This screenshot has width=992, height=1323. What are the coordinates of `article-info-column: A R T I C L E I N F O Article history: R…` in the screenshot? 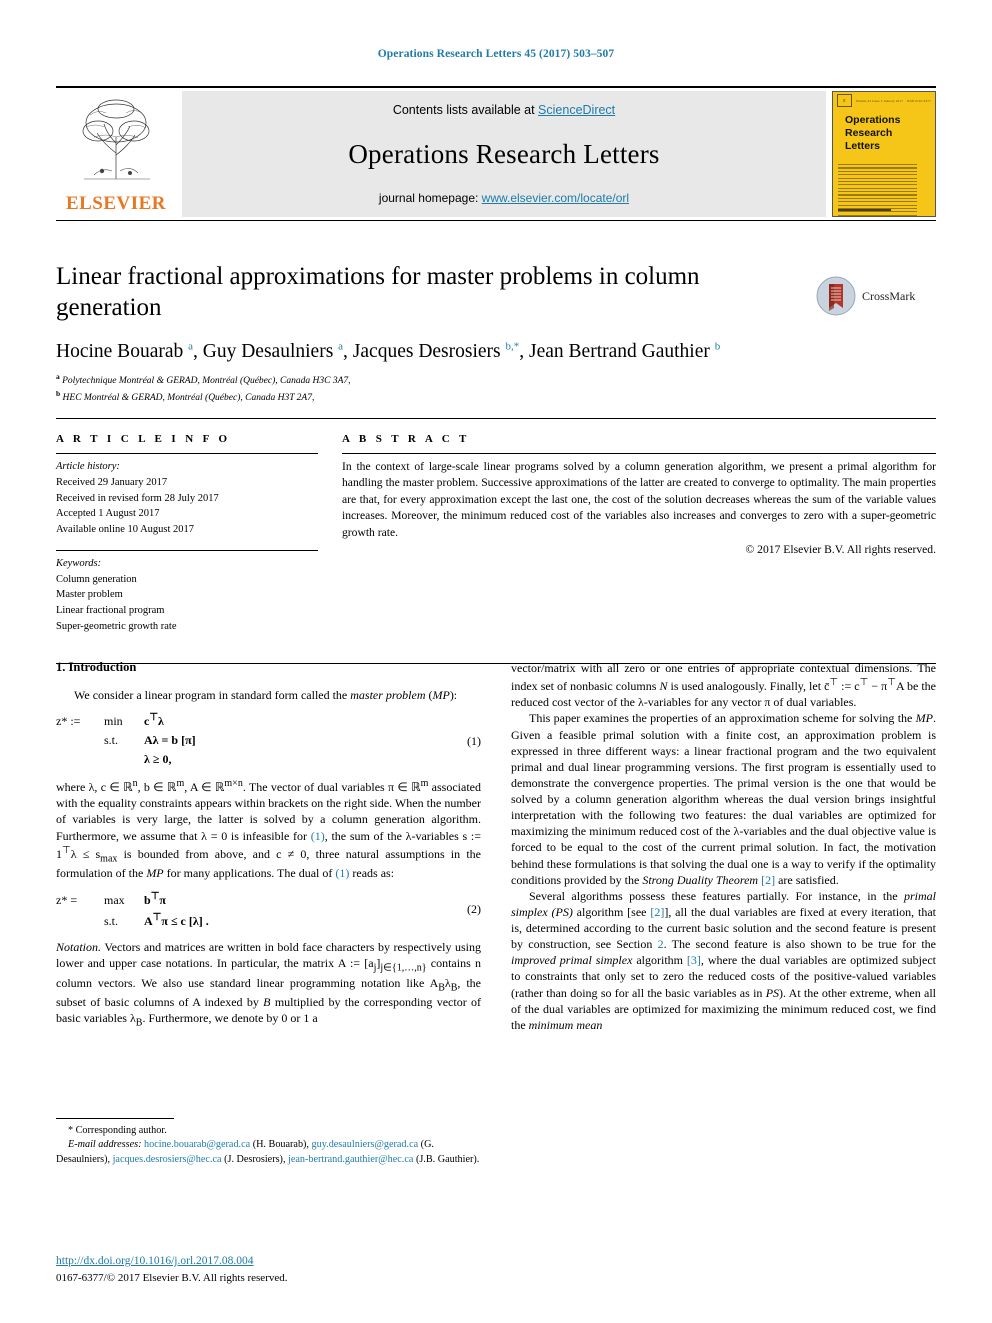 It's located at (187, 540).